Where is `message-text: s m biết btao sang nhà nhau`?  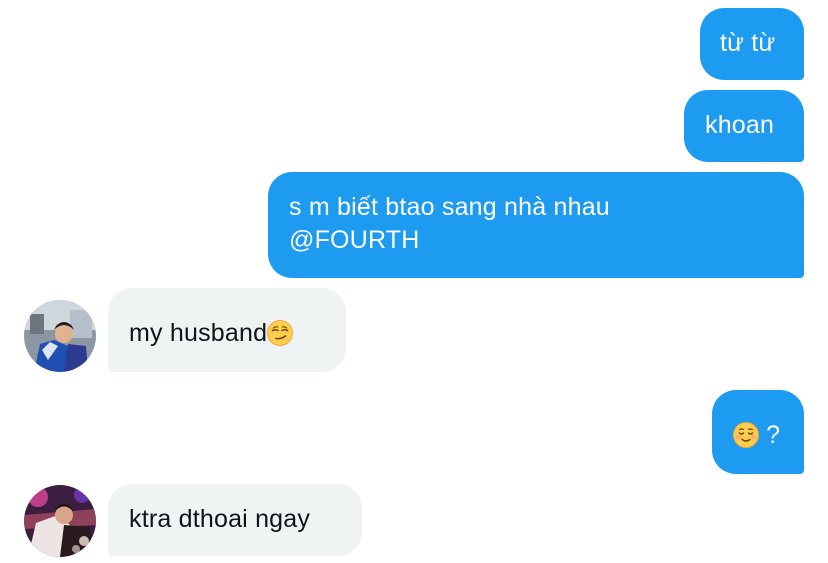 message-text: s m biết btao sang nhà nhau is located at coordinates (449, 207).